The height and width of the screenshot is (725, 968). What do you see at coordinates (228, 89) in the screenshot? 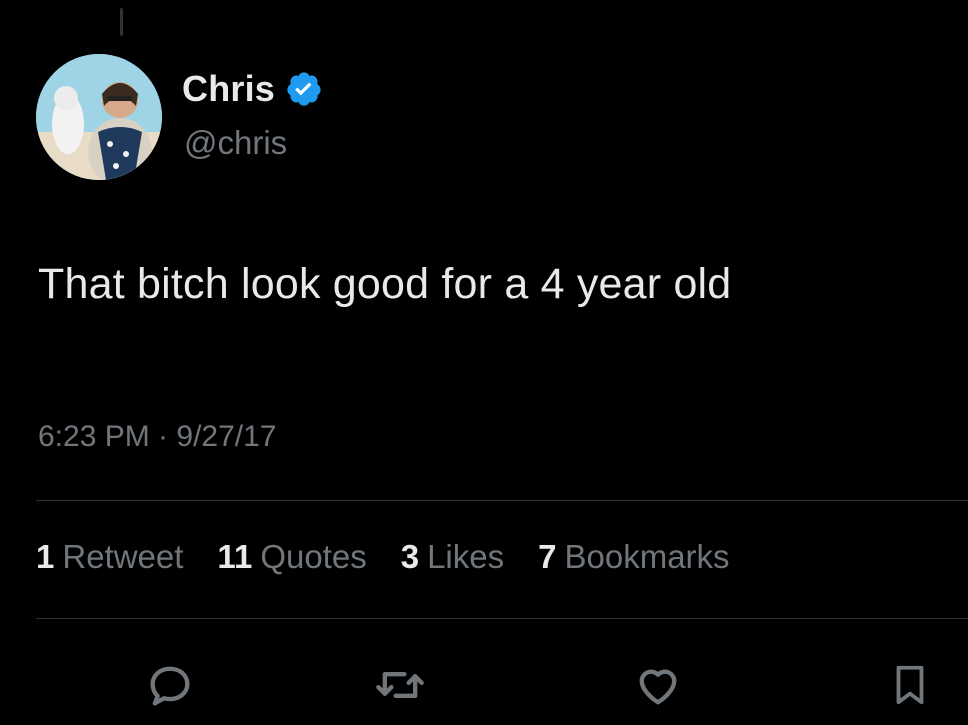
I see `author-display-name: Chris` at bounding box center [228, 89].